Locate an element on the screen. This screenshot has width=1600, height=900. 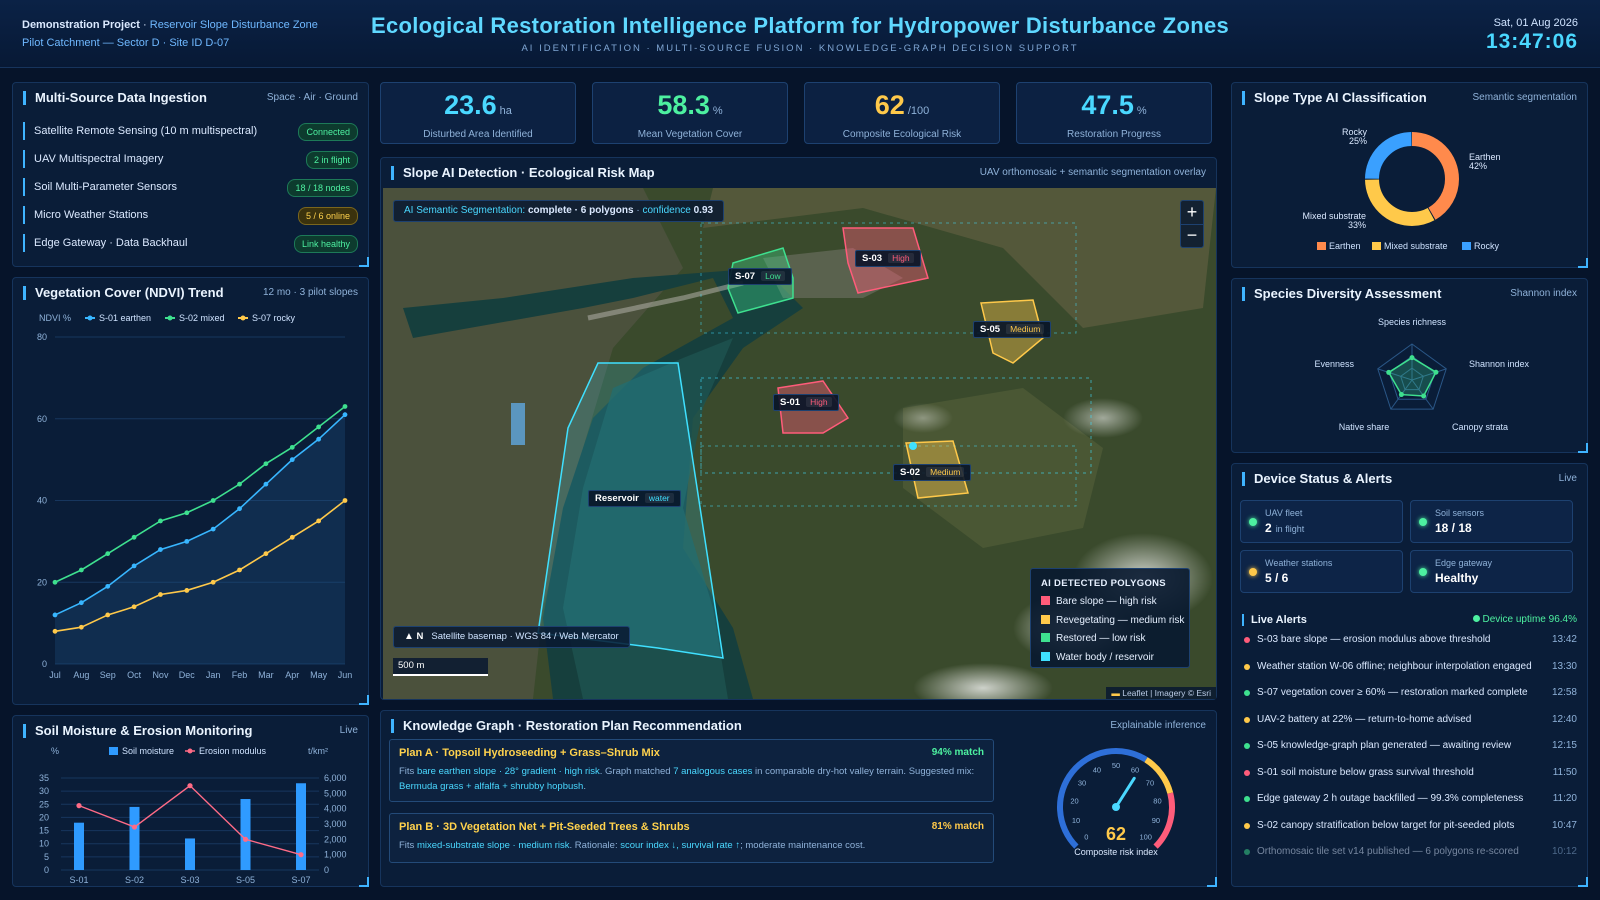
polygon-risk: High is located at coordinates (901, 258).